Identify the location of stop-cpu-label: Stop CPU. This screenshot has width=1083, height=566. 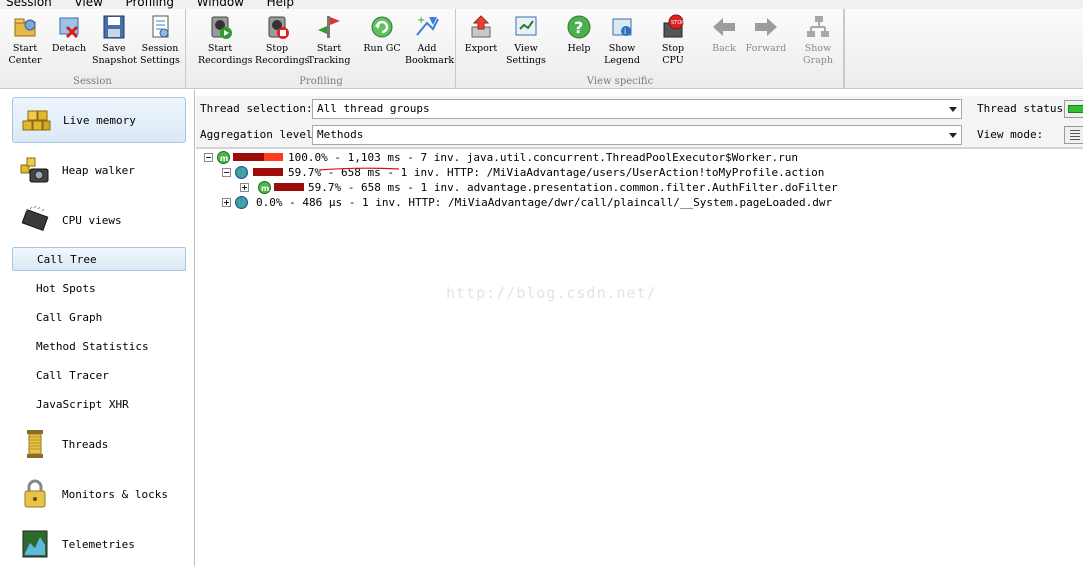
(673, 54).